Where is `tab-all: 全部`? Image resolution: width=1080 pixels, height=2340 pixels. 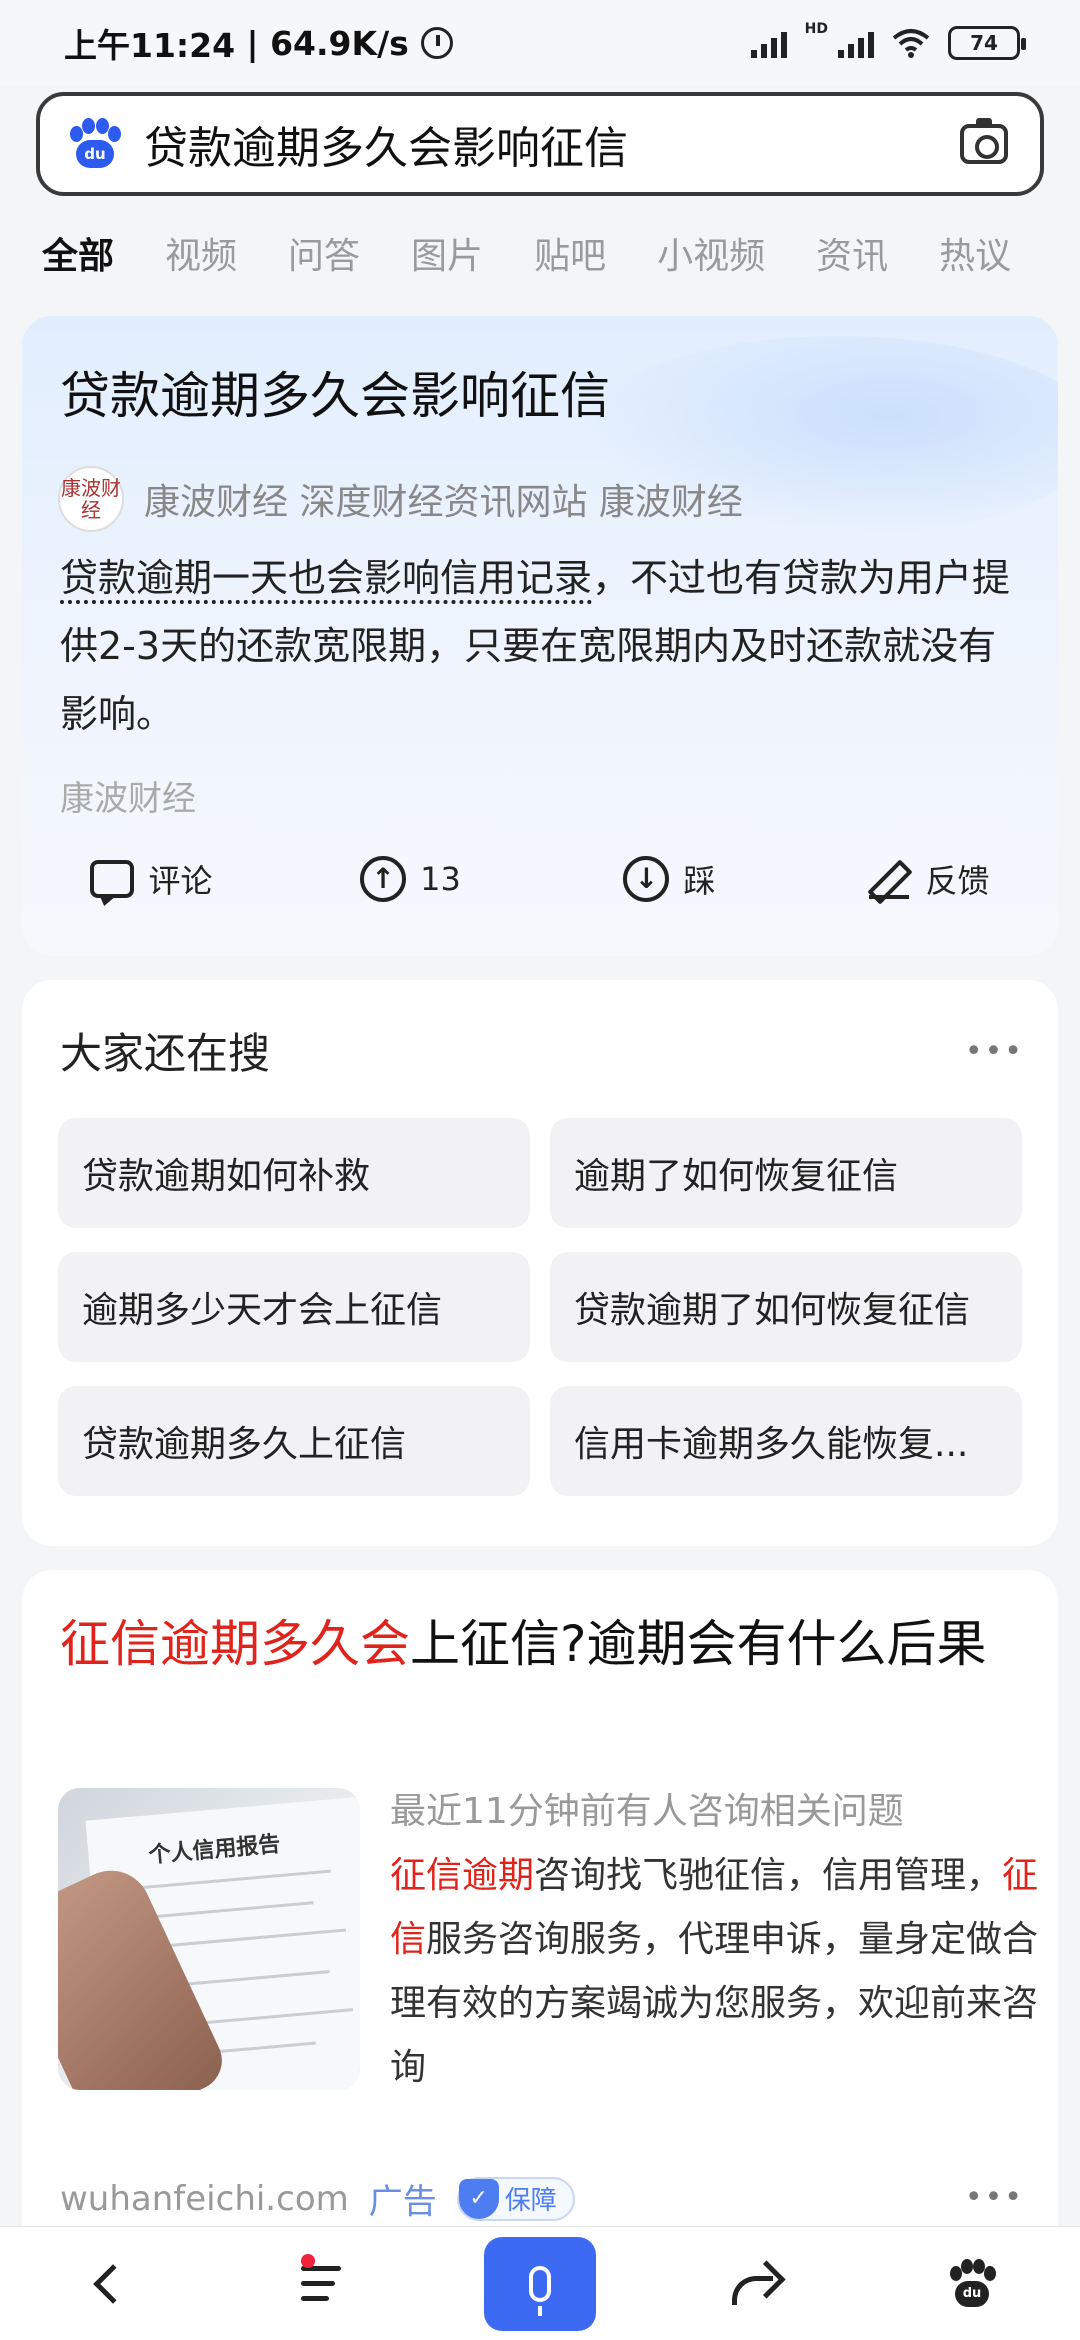 tab-all: 全部 is located at coordinates (78, 253).